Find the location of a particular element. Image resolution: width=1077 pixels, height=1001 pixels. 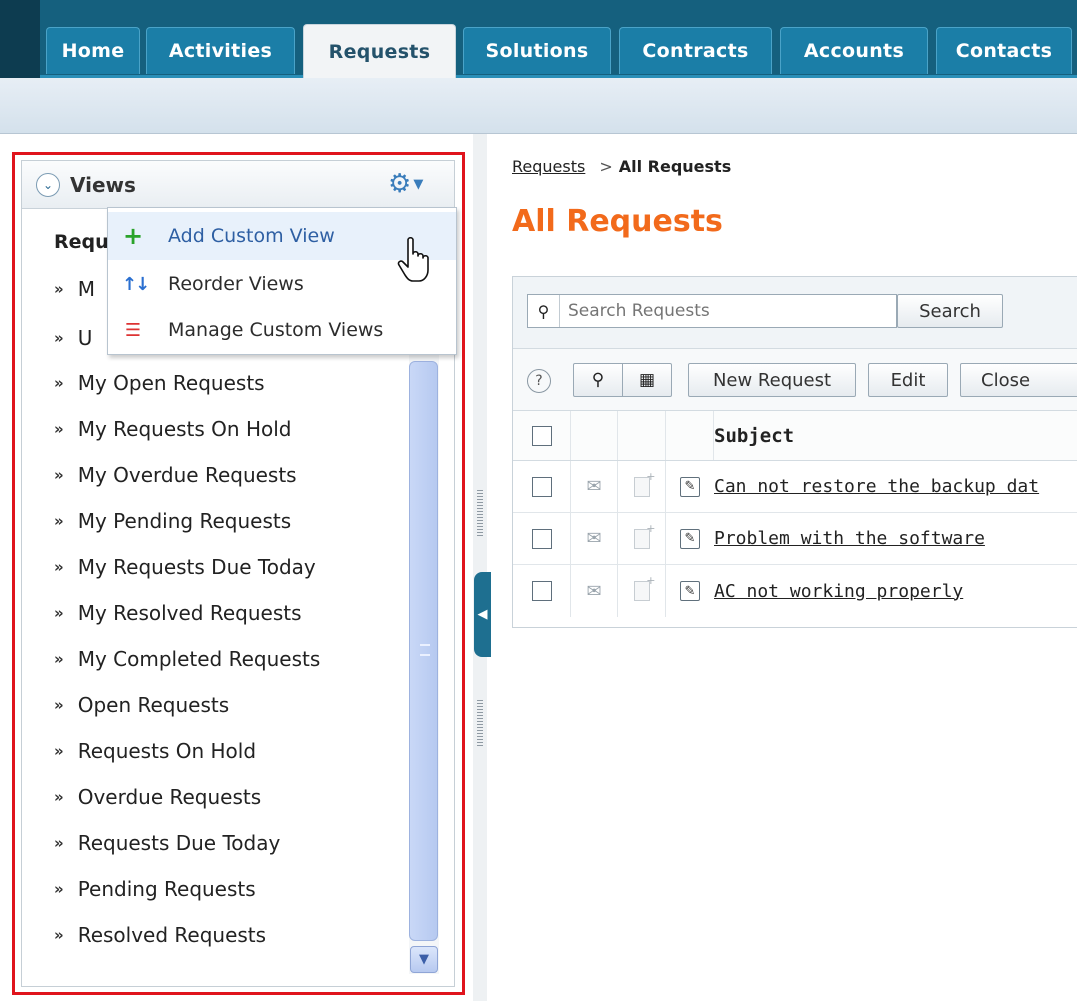

breadcrumb: Requests > All Requests is located at coordinates (621, 166).